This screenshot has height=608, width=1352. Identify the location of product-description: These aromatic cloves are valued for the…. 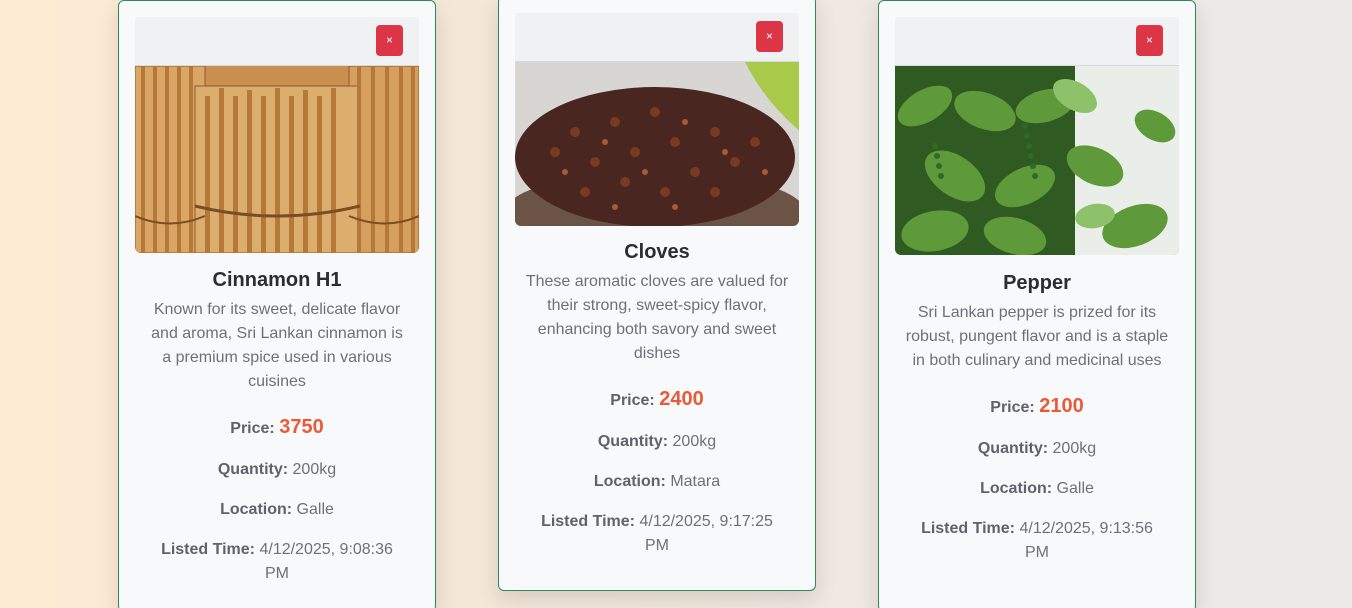
(657, 317).